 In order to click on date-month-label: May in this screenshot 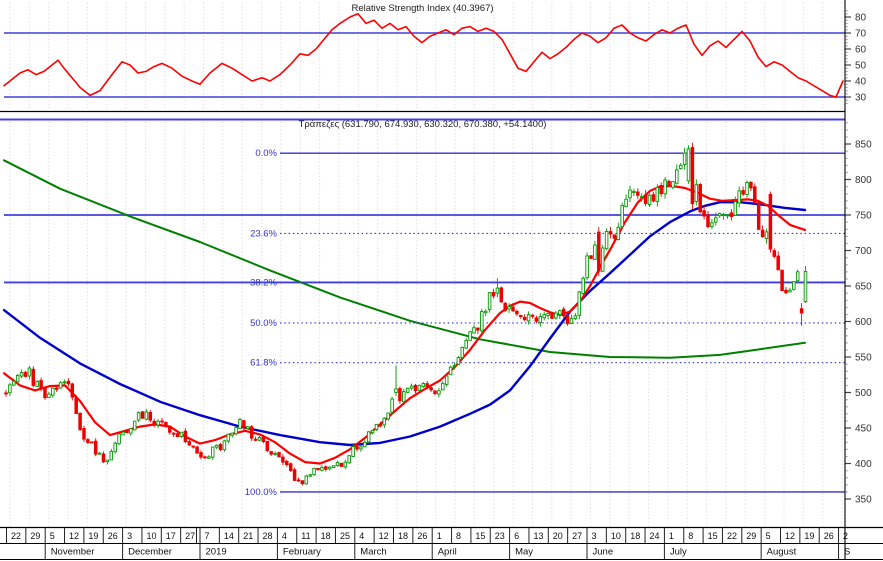, I will do `click(524, 552)`.